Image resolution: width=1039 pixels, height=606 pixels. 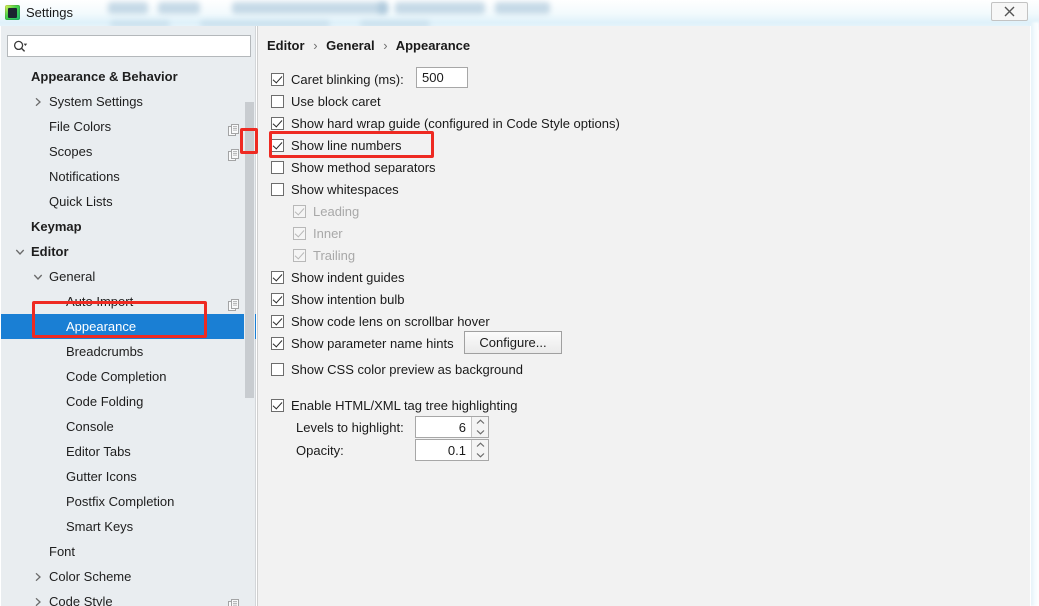 What do you see at coordinates (277, 277) in the screenshot?
I see `checkbox-show-indent-guides` at bounding box center [277, 277].